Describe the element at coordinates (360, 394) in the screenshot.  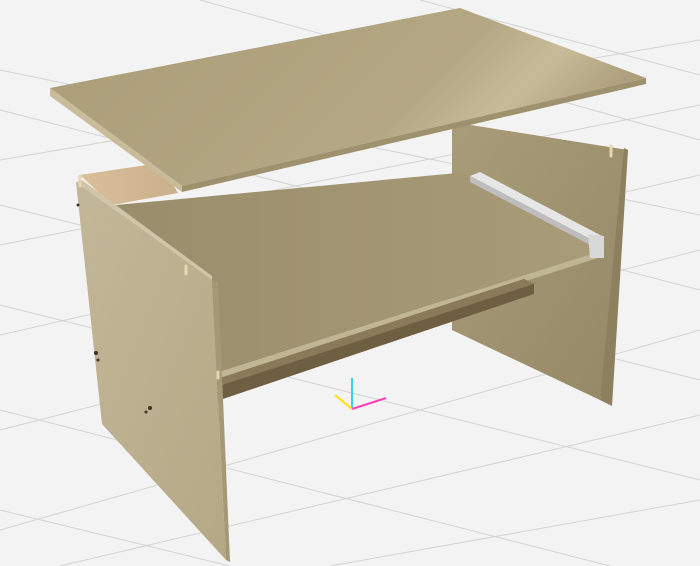
I see `axis-gizmo` at that location.